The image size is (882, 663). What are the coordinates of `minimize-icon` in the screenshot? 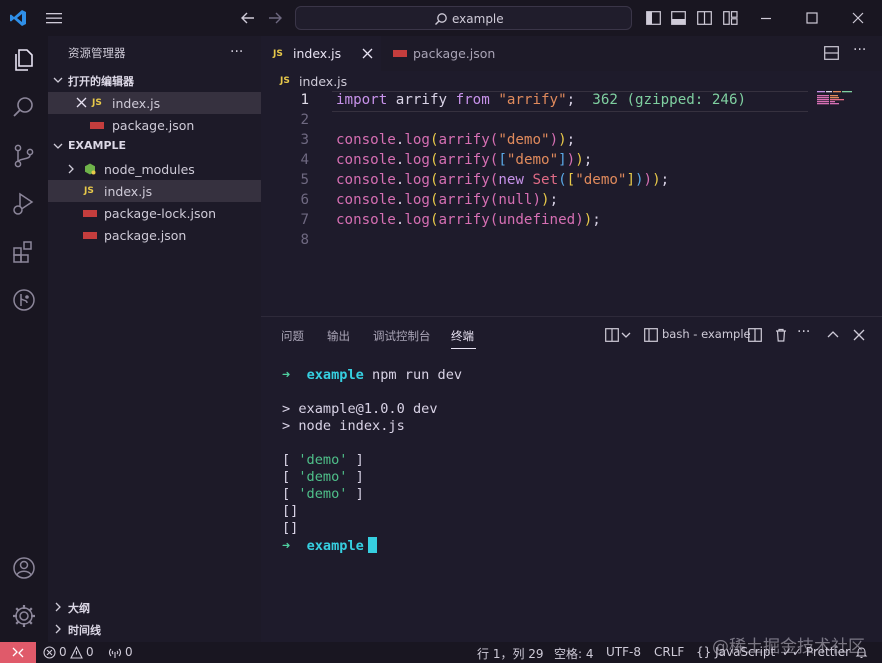 It's located at (766, 18).